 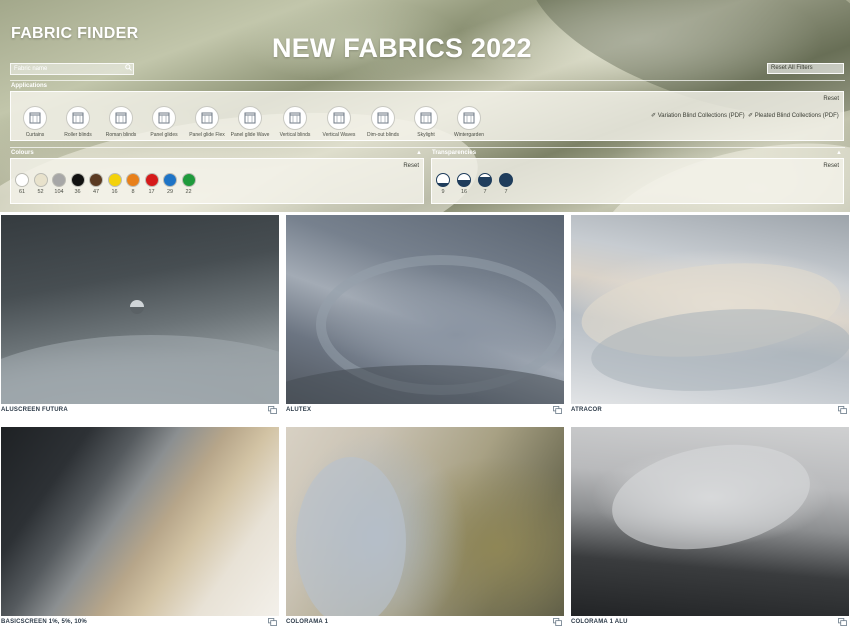 I want to click on transparencies-reset-button: Reset, so click(x=831, y=166).